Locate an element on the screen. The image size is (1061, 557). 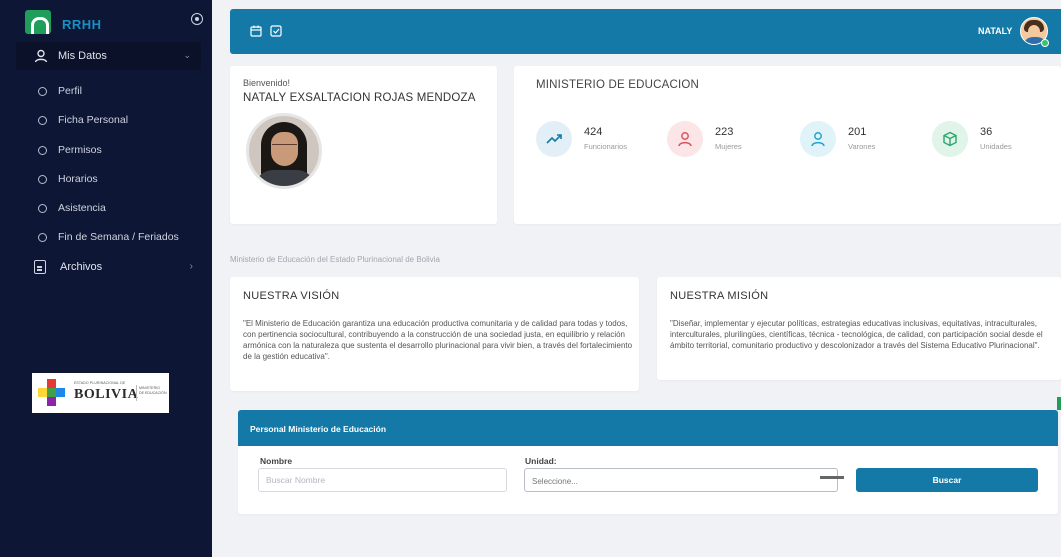
calendar-icon is located at coordinates (256, 31).